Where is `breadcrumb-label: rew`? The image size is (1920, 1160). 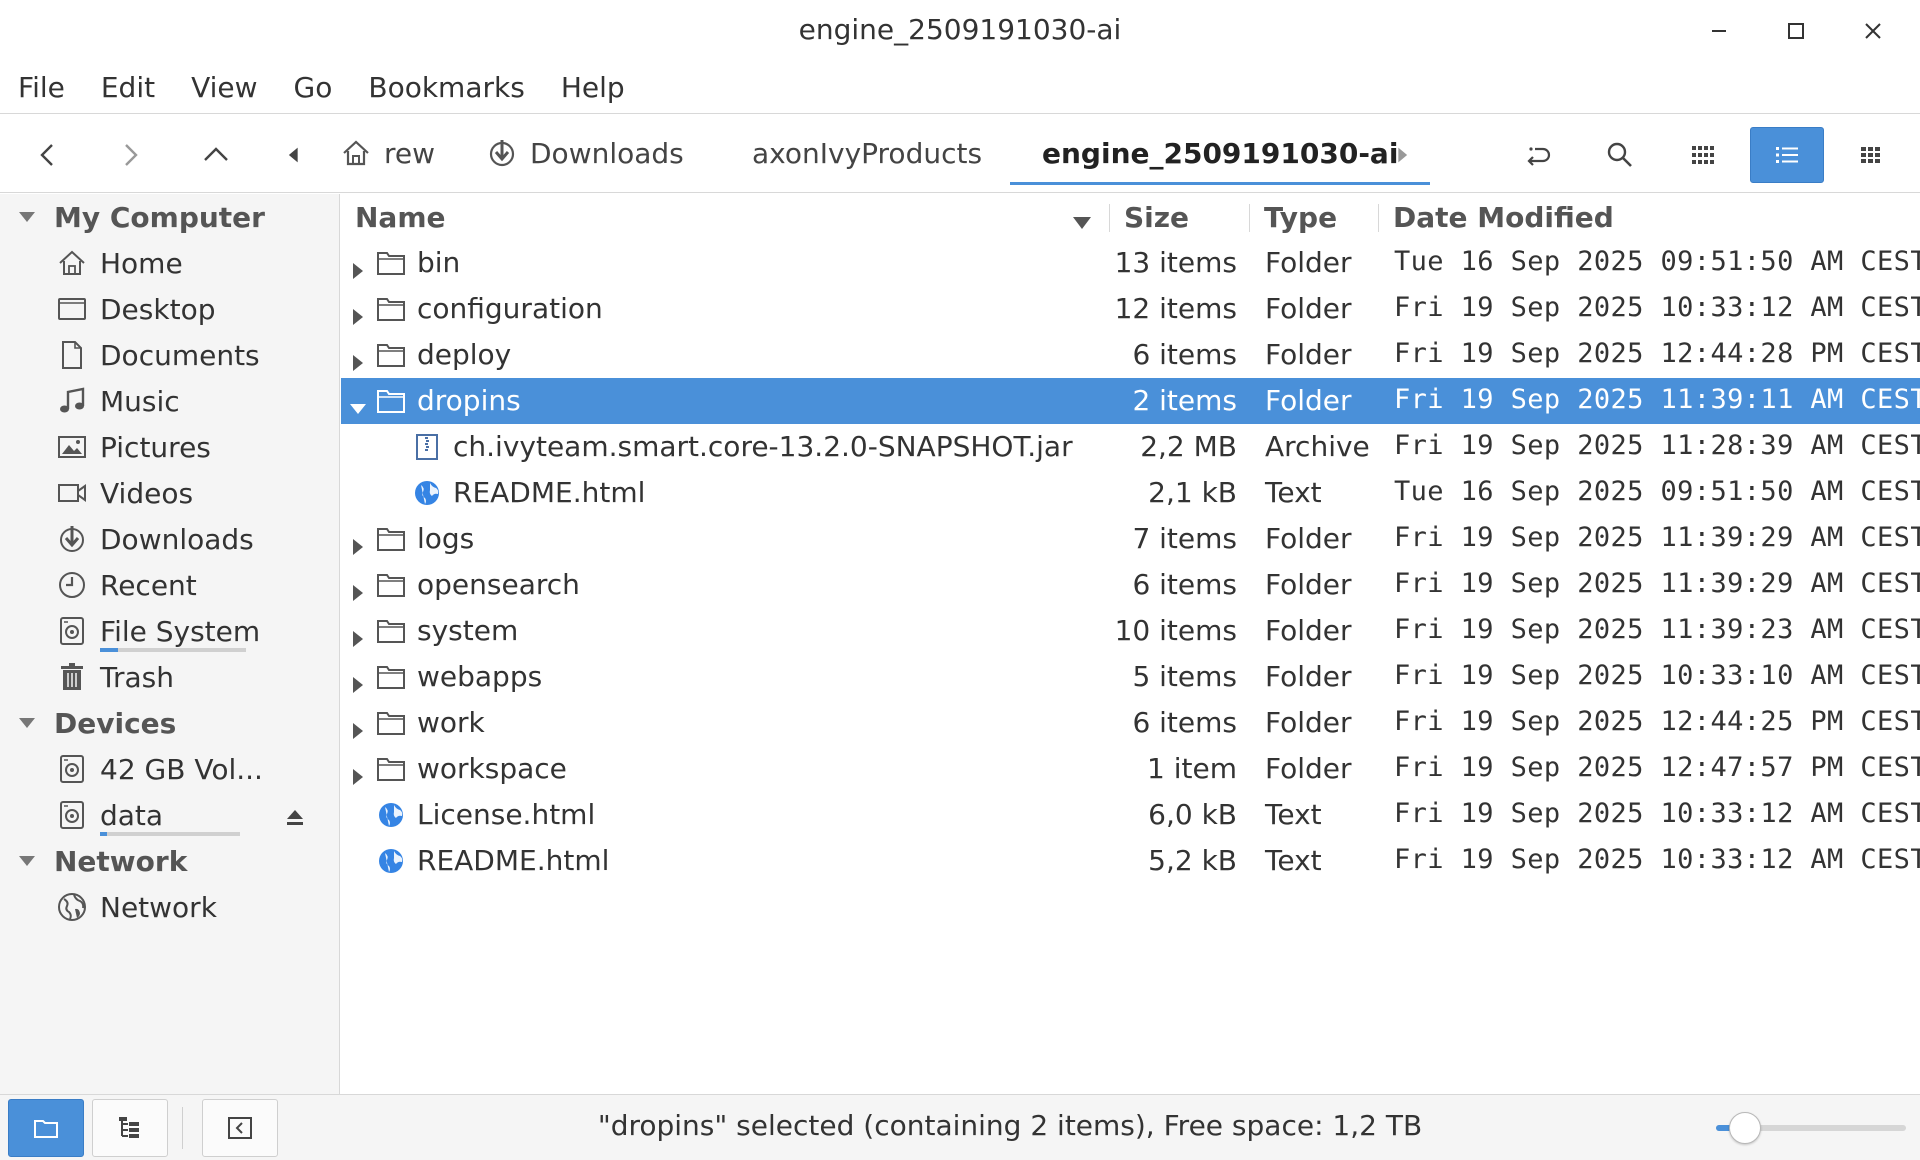 breadcrumb-label: rew is located at coordinates (410, 153).